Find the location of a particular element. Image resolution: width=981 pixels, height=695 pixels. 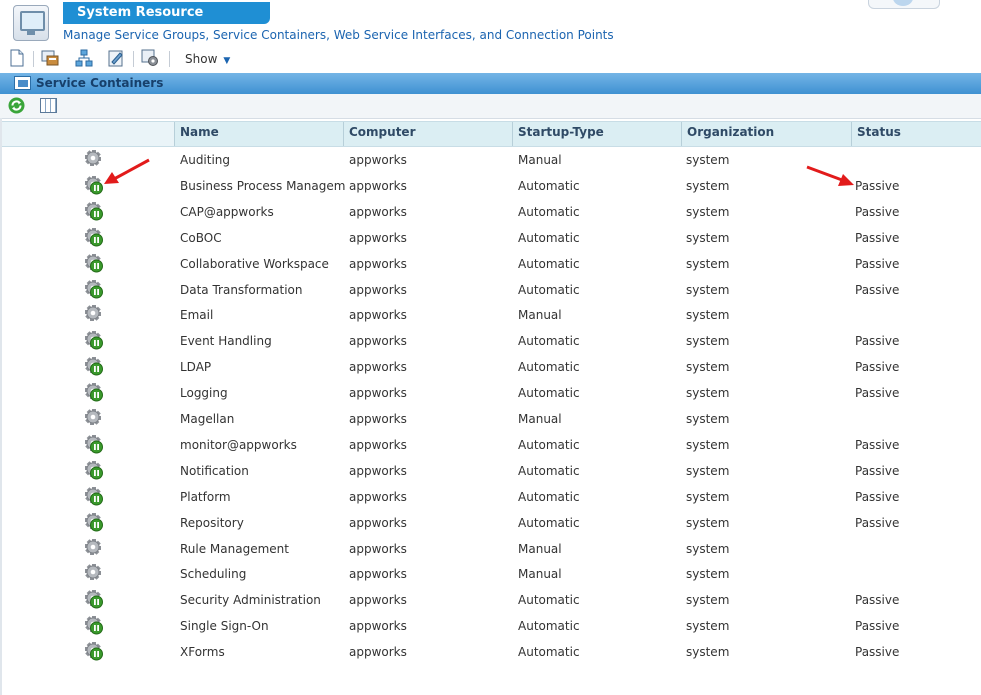

table-row: Email appworks Manual system is located at coordinates (491, 317).